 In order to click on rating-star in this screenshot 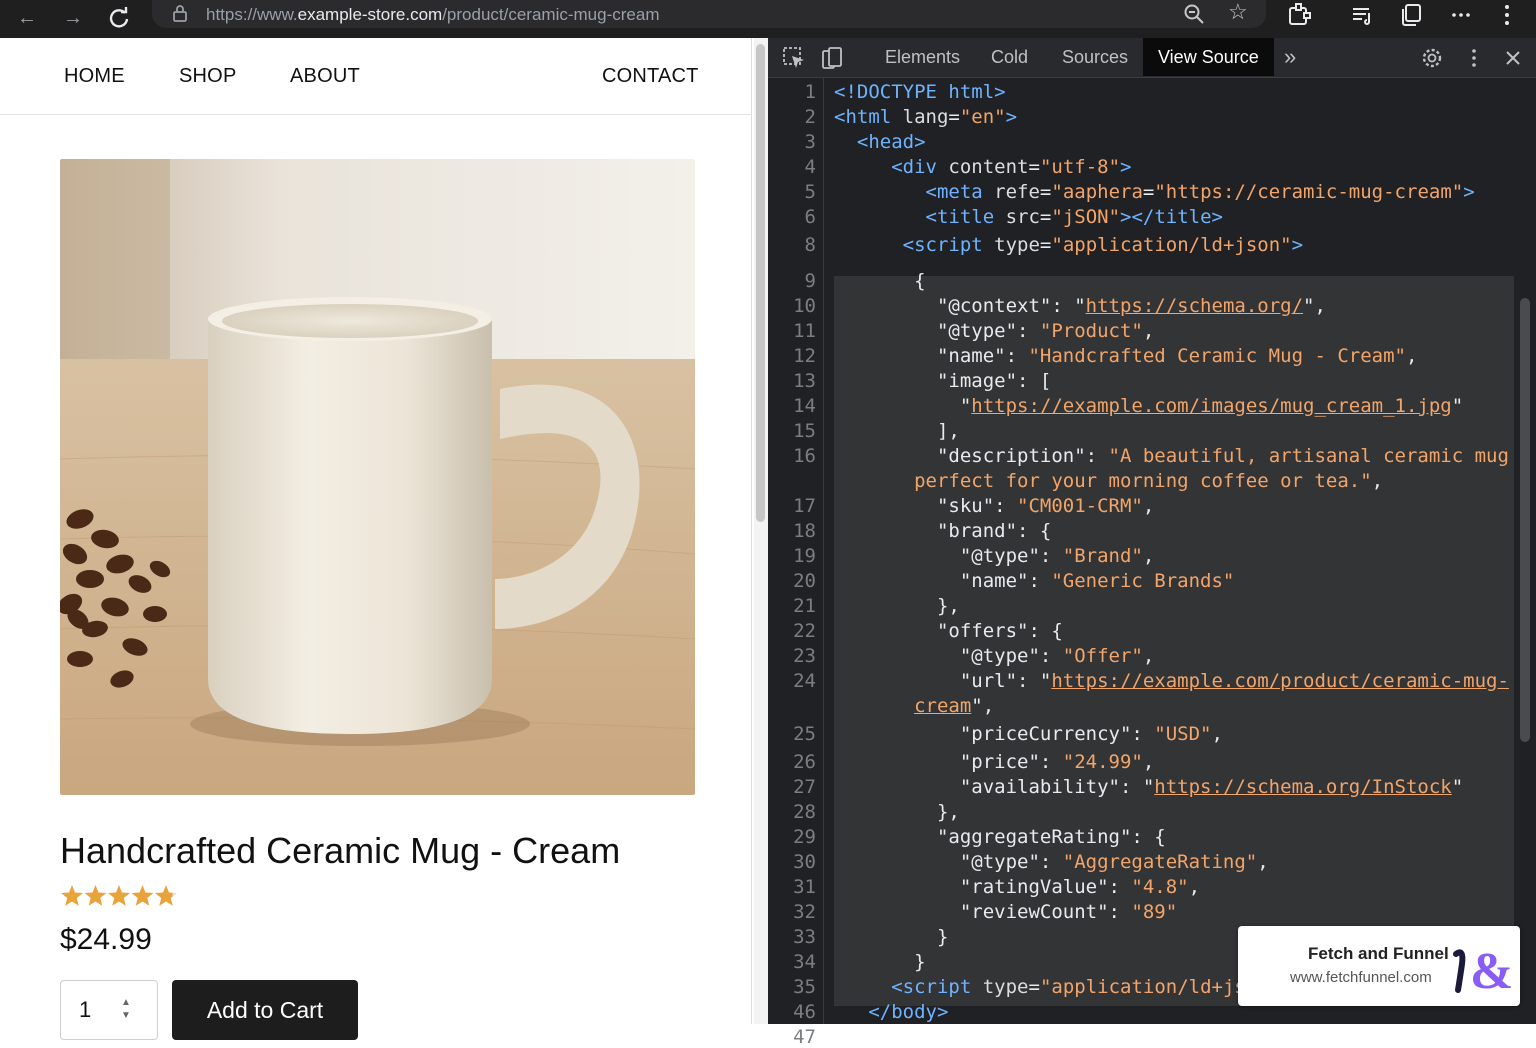, I will do `click(119, 895)`.